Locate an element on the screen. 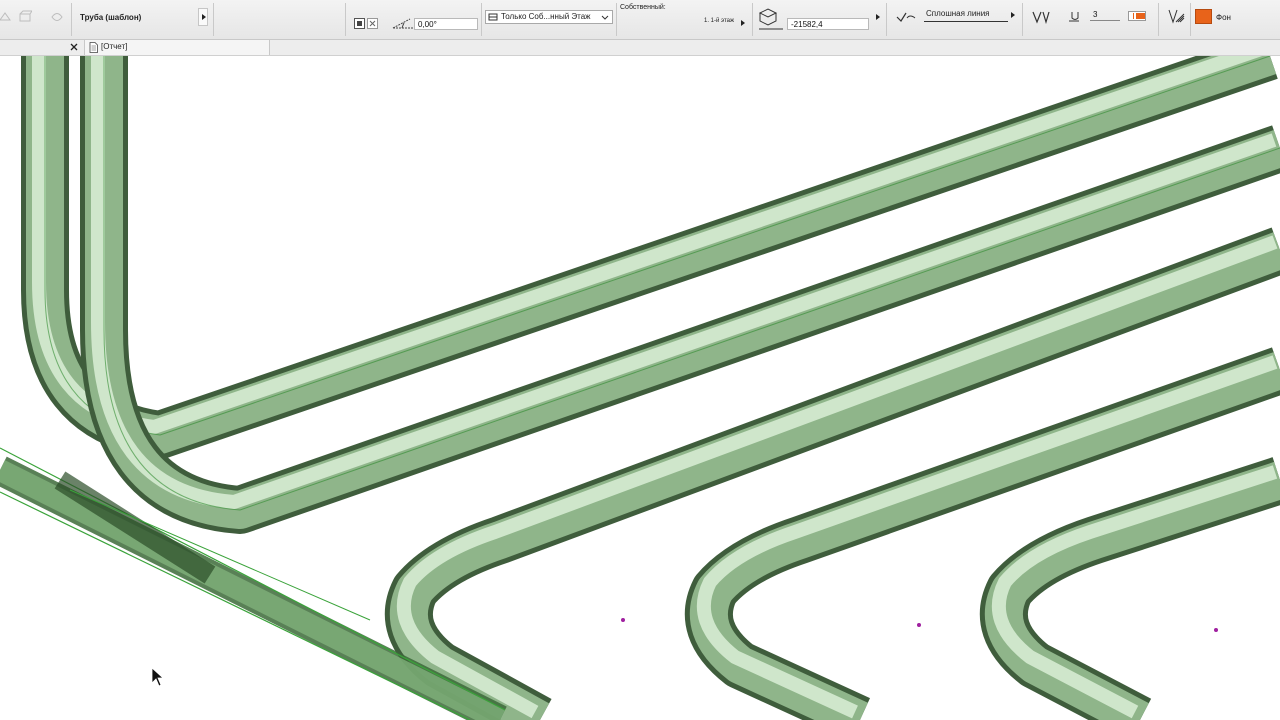 This screenshot has width=1280, height=720. pen-color-swatch is located at coordinates (1137, 16).